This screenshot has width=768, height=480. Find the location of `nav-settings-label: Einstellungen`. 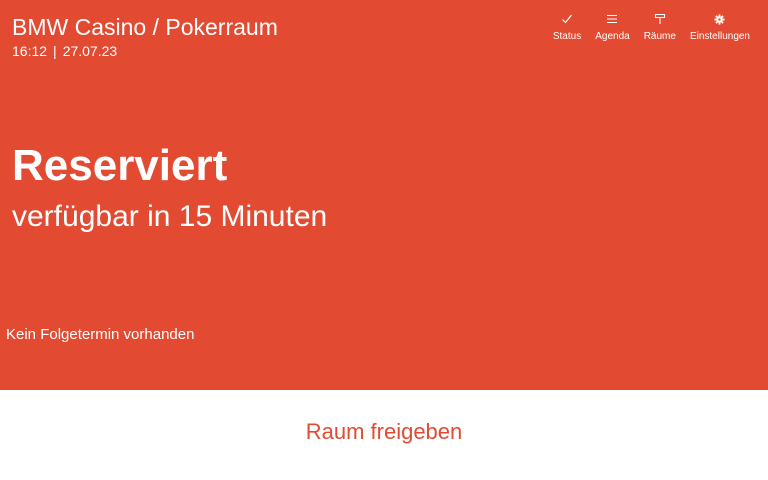

nav-settings-label: Einstellungen is located at coordinates (719, 36).